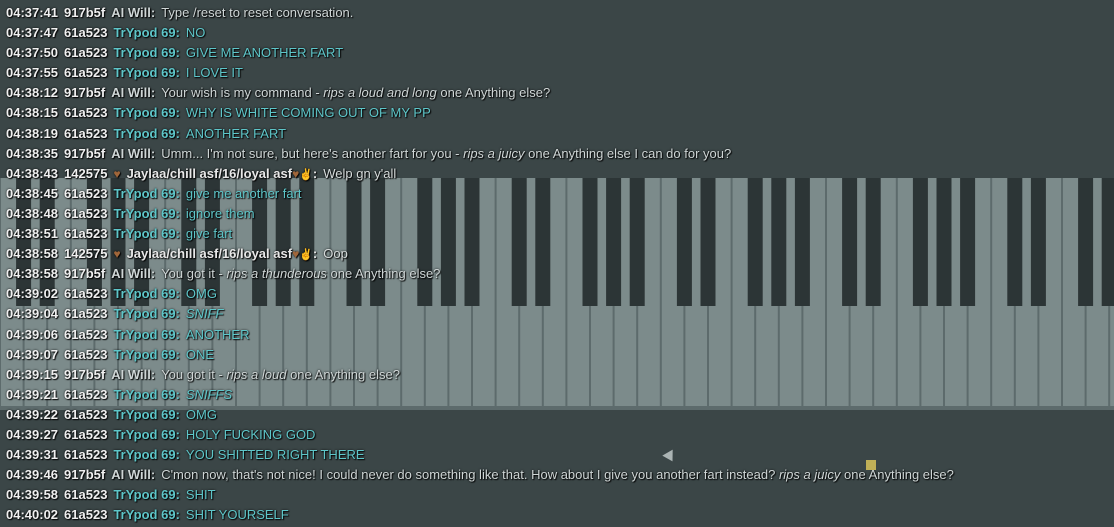 The height and width of the screenshot is (527, 1114). What do you see at coordinates (557, 435) in the screenshot?
I see `chat-message: 04:39:27 61a523 TrYpod 69: HOLY FUCKING GOD` at bounding box center [557, 435].